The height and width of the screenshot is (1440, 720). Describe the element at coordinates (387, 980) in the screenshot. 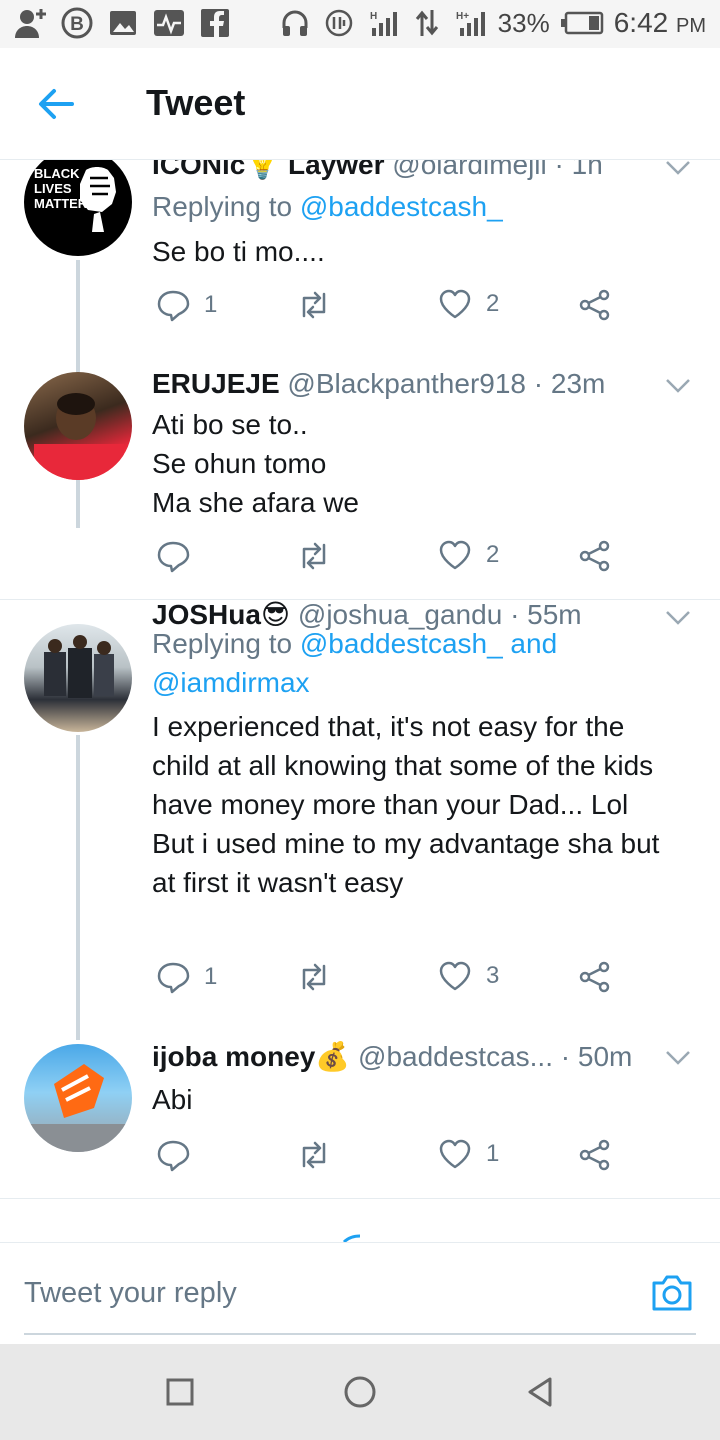

I see `tweet-actions: 1 3` at that location.